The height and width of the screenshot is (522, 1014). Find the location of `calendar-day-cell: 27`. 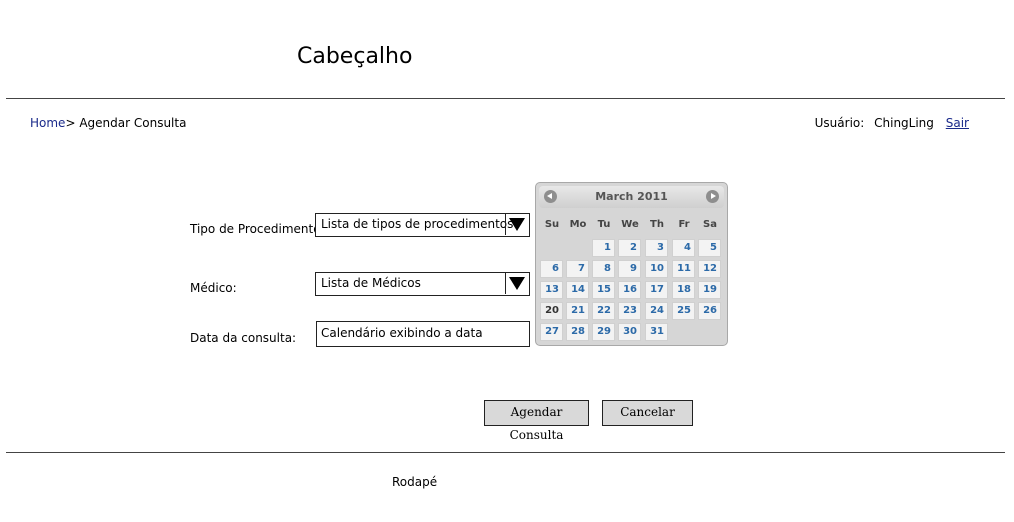

calendar-day-cell: 27 is located at coordinates (551, 332).